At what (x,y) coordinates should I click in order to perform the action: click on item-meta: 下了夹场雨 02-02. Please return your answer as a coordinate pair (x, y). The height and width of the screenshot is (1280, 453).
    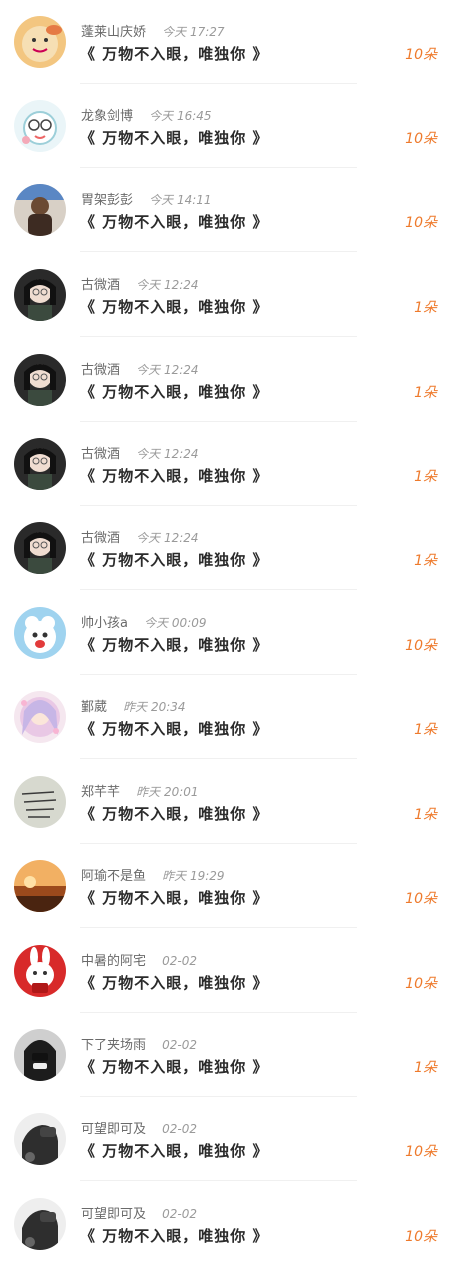
    Looking at the image, I should click on (139, 1045).